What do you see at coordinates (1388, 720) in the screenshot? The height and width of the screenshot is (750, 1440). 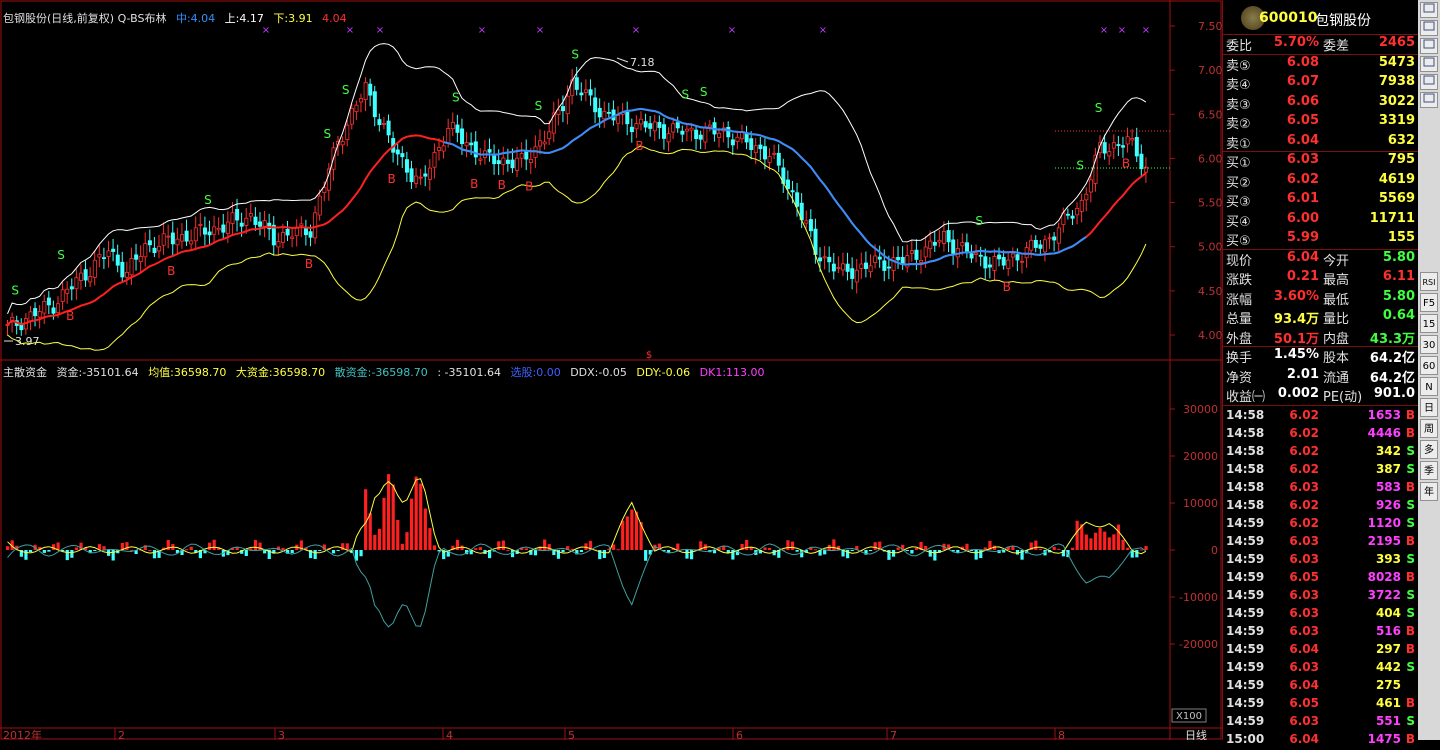 I see `tick-volume: 551` at bounding box center [1388, 720].